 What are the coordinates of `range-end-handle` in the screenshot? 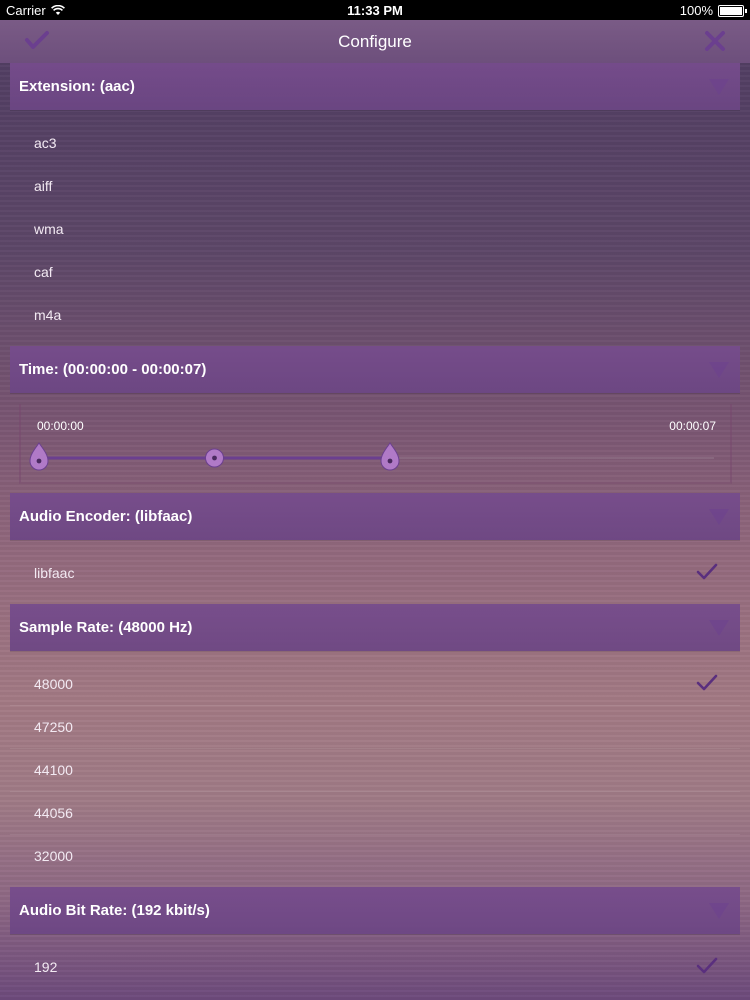 It's located at (390, 456).